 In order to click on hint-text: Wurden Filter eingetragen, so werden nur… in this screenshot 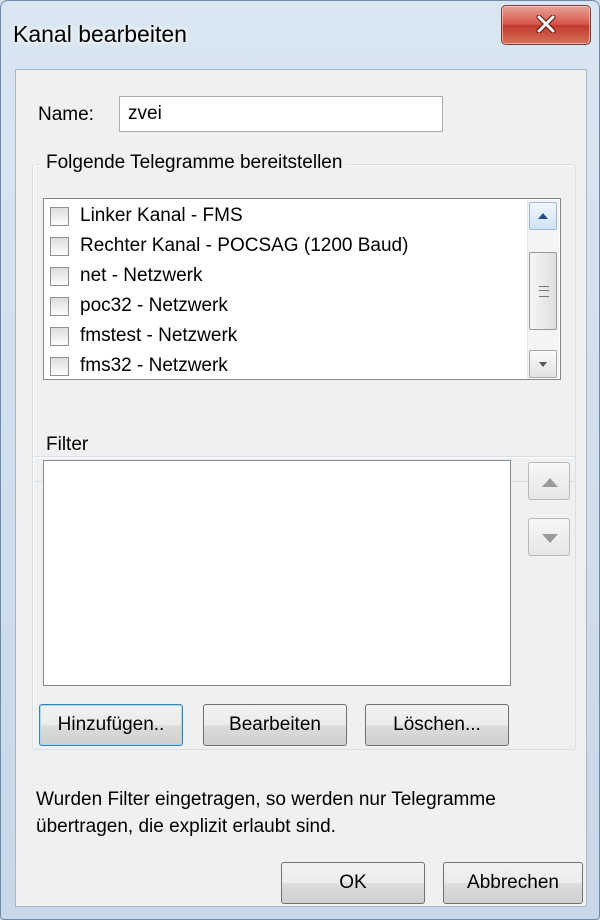, I will do `click(266, 813)`.